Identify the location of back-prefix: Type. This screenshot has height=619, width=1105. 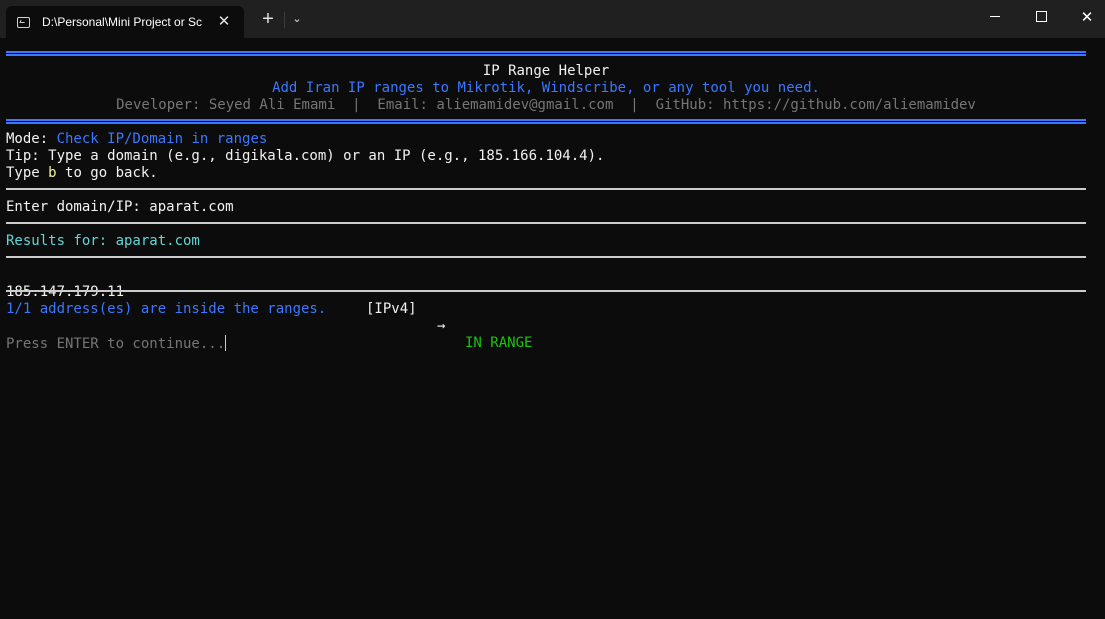
(27, 173).